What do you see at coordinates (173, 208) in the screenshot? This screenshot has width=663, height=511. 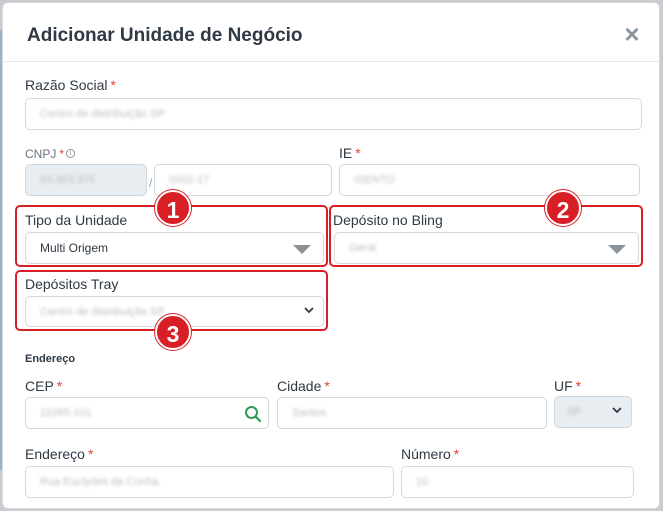 I see `annotation-badge-1: 1` at bounding box center [173, 208].